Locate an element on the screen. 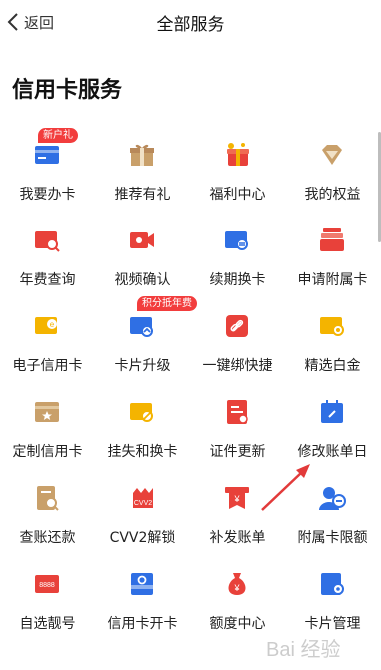 This screenshot has height=670, width=381. money-bag-icon: ¥ is located at coordinates (237, 584).